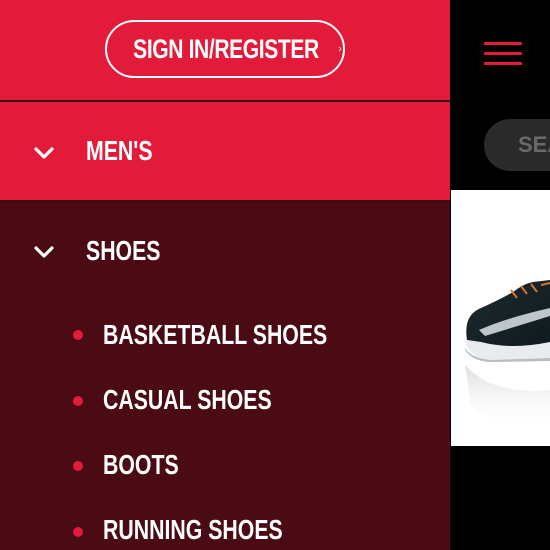 The image size is (550, 550). I want to click on sign-in-register-label: SIGN IN/REGISTER, so click(226, 48).